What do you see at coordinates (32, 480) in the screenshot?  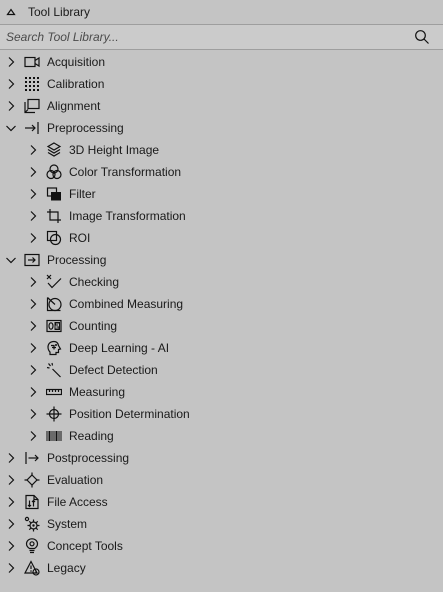 I see `decision-icon` at bounding box center [32, 480].